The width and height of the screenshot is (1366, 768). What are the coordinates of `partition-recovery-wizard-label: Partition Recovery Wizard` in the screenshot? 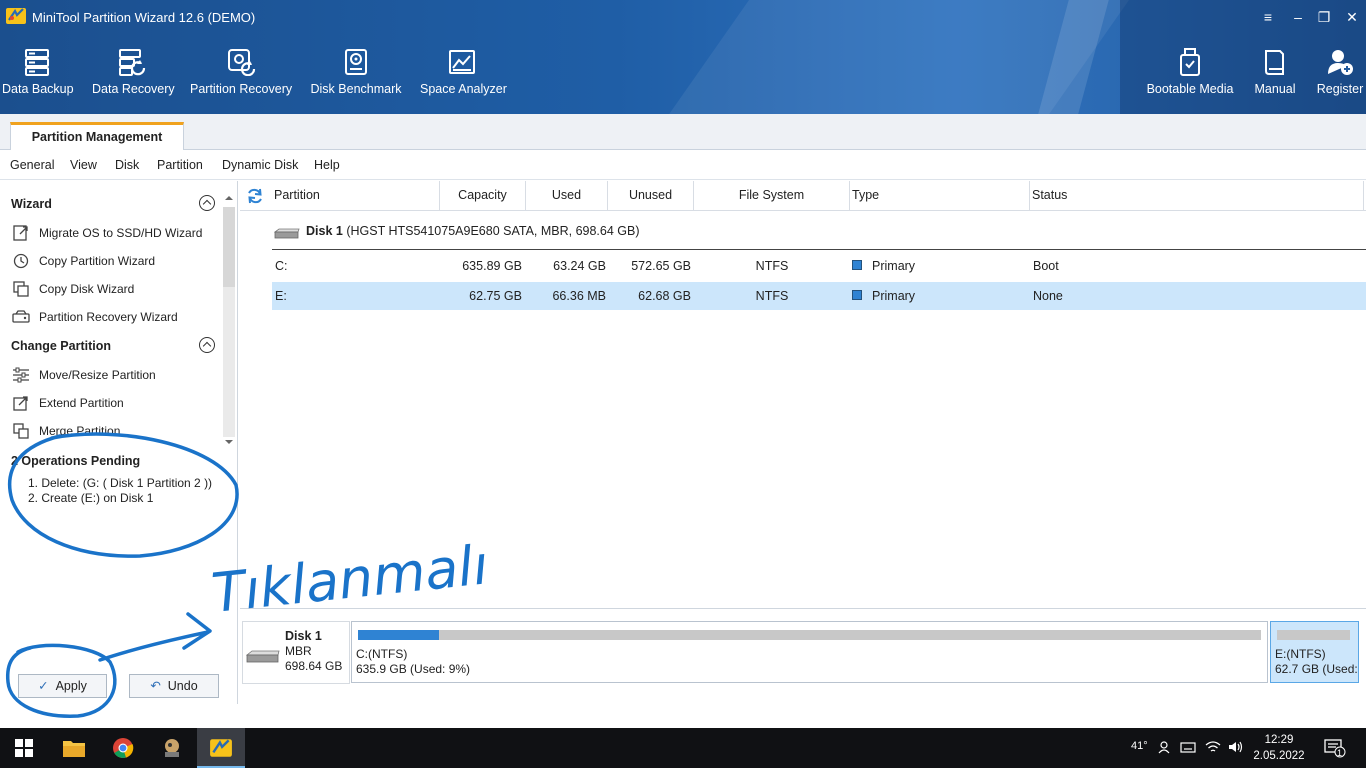 It's located at (108, 317).